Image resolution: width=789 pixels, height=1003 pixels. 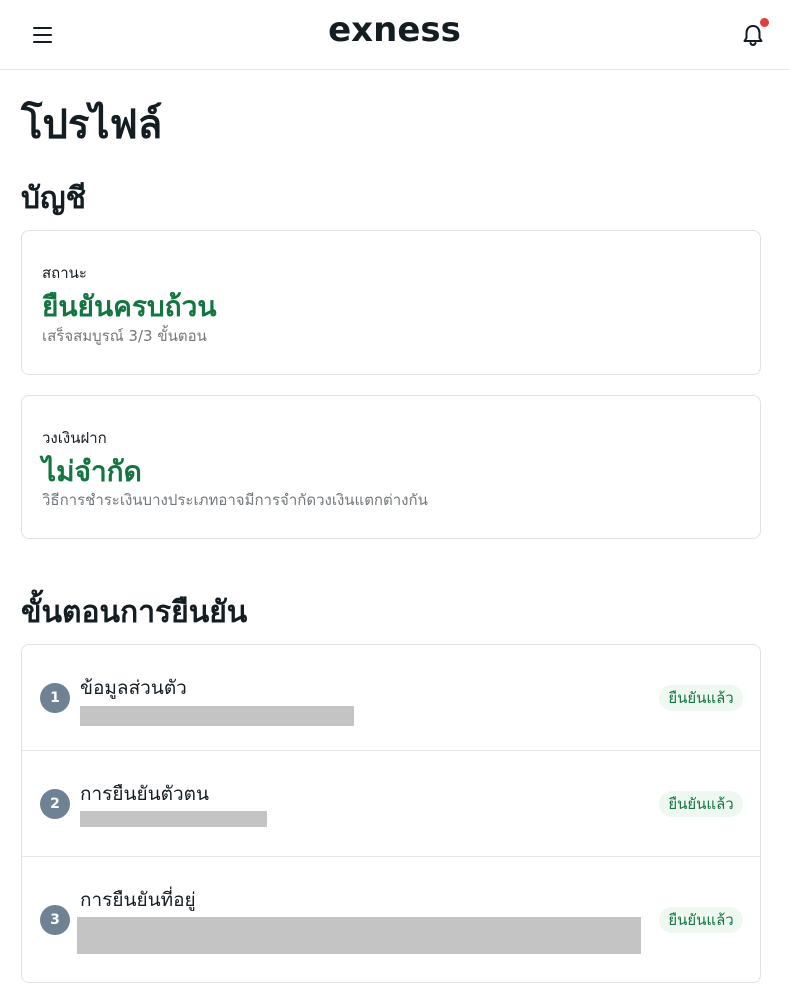 What do you see at coordinates (134, 612) in the screenshot?
I see `verification-section-title: ขั้นตอนการยืนยัน` at bounding box center [134, 612].